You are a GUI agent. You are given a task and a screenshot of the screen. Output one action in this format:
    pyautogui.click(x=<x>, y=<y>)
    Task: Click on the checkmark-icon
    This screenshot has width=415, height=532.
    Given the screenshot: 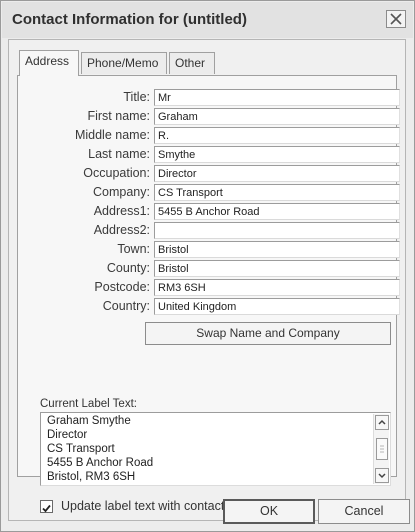 What is the action you would take?
    pyautogui.click(x=46, y=508)
    